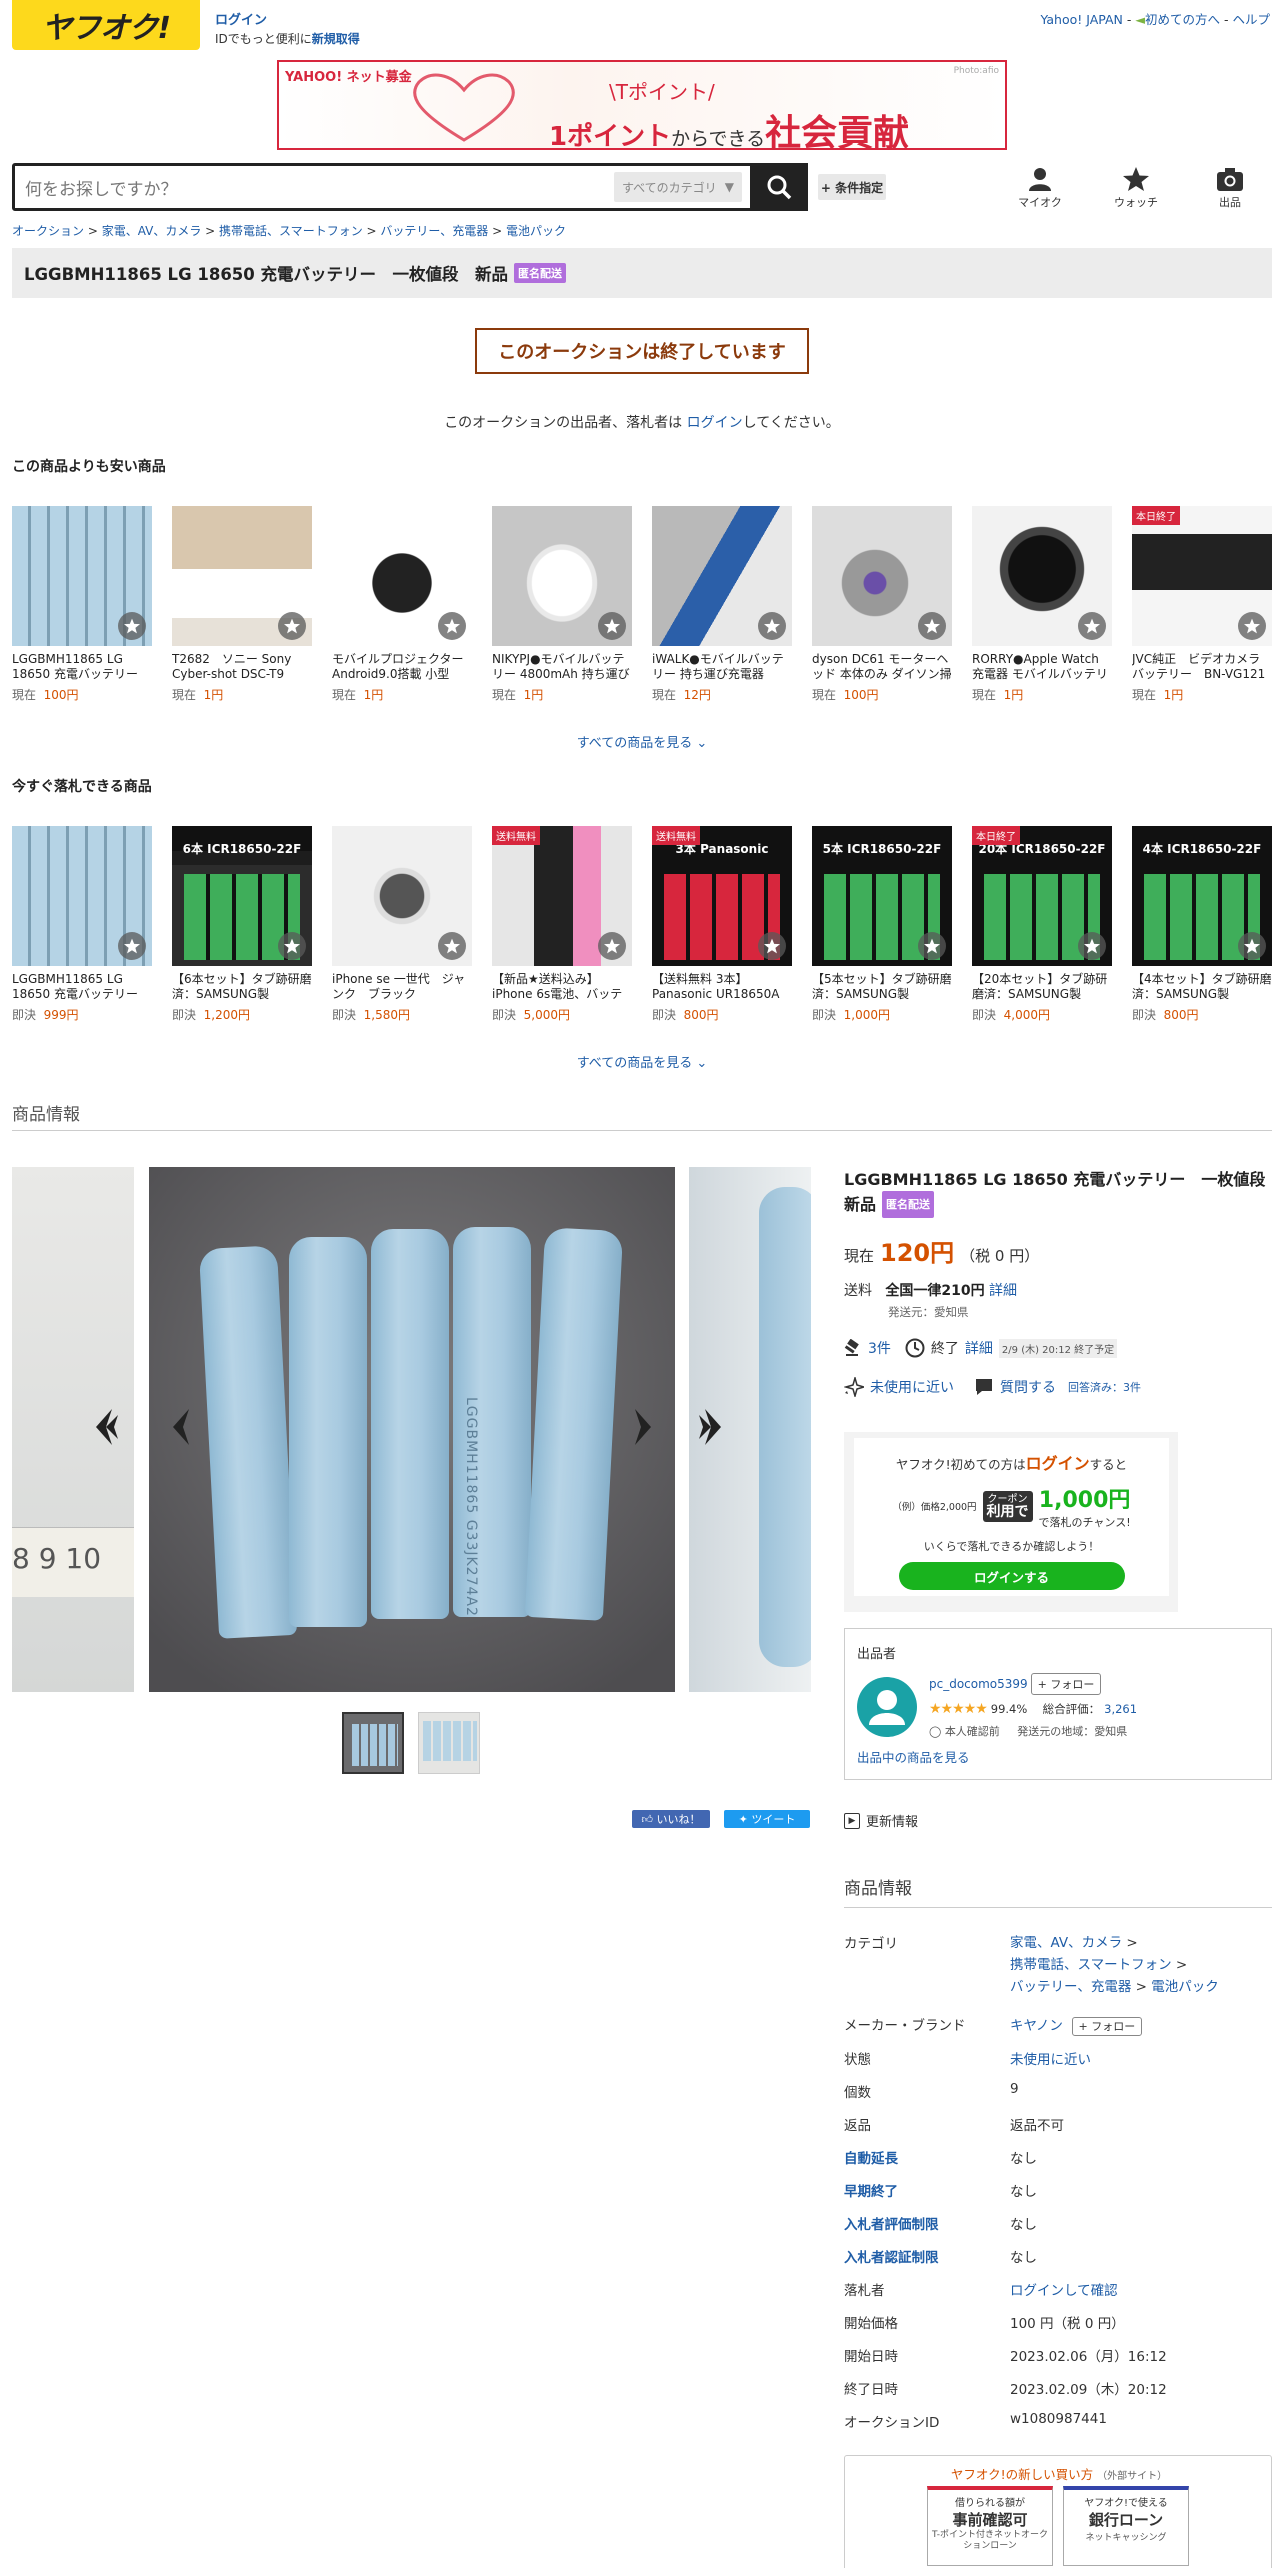  I want to click on beginner-link: 初めての方へ, so click(1182, 19).